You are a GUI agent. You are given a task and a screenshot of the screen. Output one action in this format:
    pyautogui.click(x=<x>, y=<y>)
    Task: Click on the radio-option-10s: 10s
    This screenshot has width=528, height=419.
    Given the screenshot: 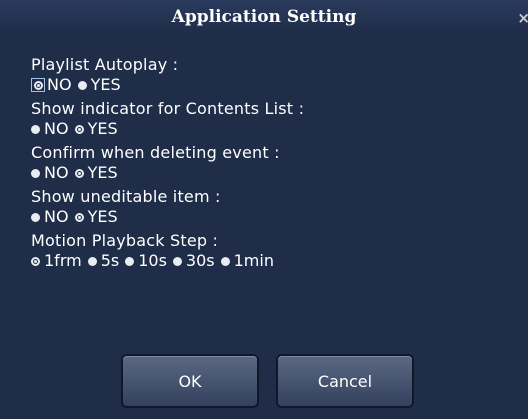 What is the action you would take?
    pyautogui.click(x=146, y=261)
    